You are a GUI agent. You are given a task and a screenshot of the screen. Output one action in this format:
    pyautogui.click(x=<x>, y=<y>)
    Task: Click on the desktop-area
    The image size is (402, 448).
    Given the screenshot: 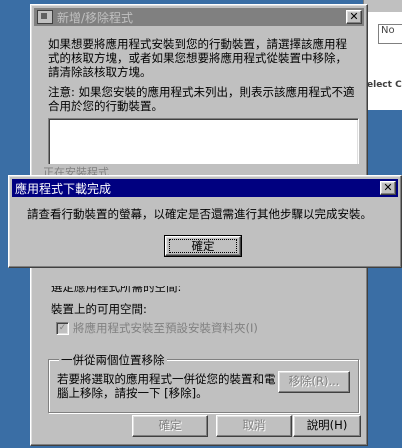 What is the action you would take?
    pyautogui.click(x=382, y=279)
    